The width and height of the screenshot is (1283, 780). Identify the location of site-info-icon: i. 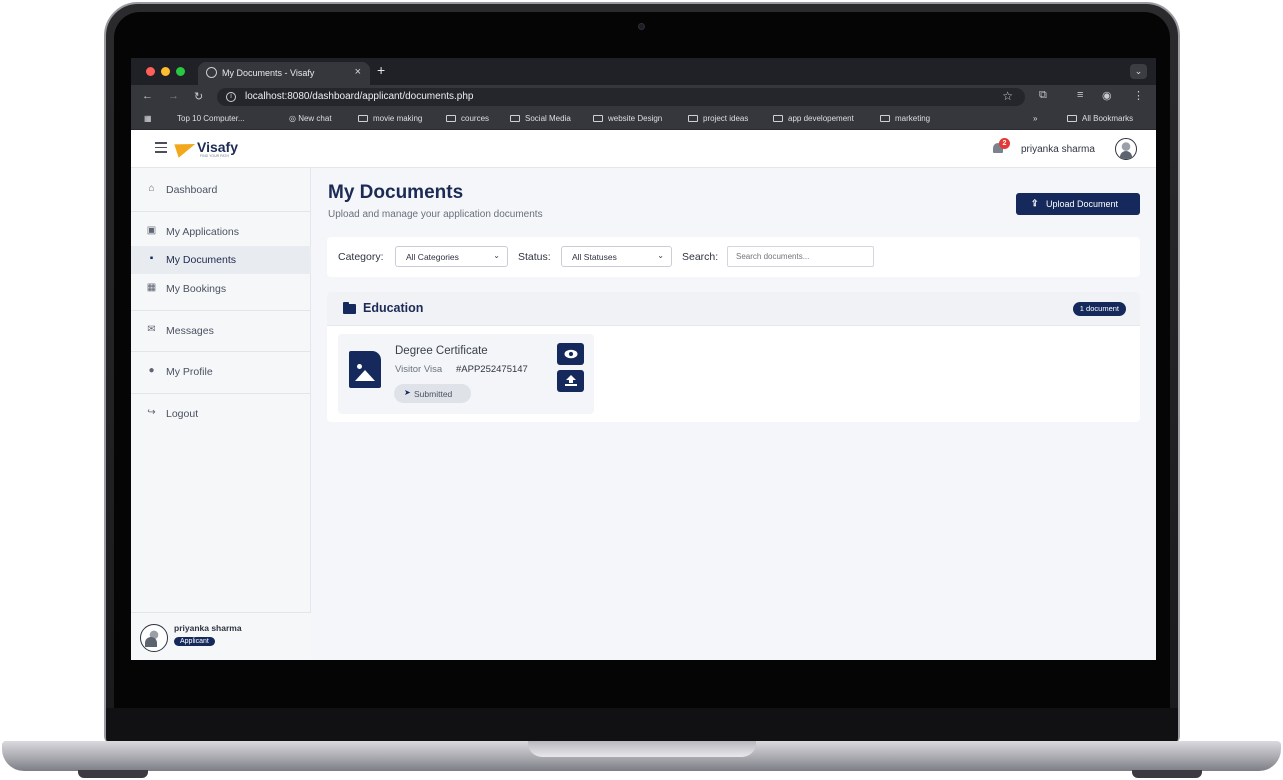
(231, 97).